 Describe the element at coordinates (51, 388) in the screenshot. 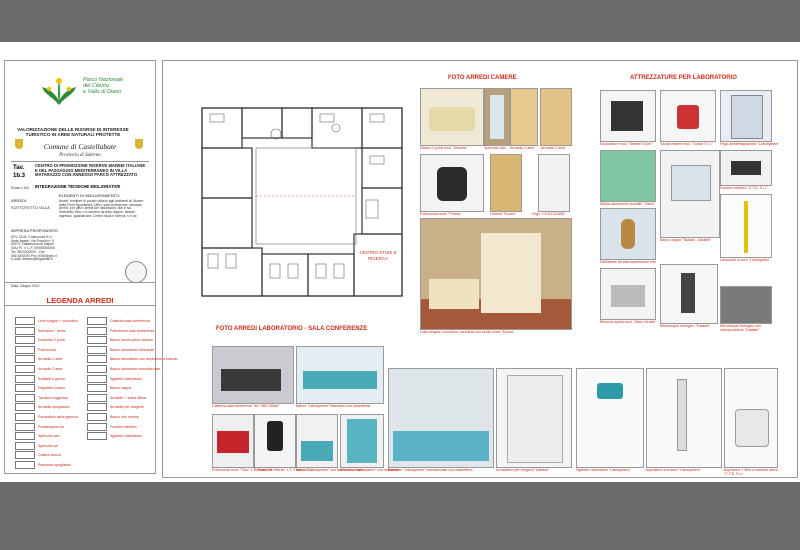

I see `legend-label: Frigorifero basso` at that location.